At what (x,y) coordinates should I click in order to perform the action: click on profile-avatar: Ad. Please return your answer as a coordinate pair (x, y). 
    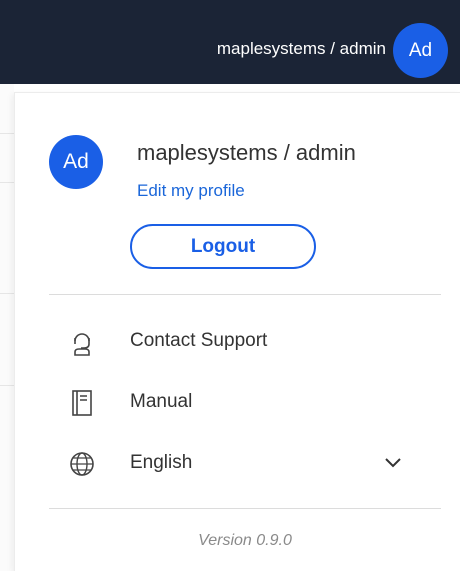
    Looking at the image, I should click on (76, 162).